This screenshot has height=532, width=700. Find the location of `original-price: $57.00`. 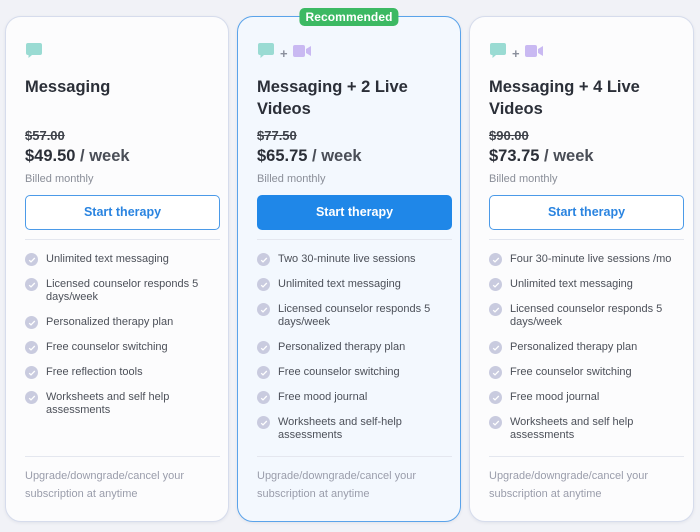

original-price: $57.00 is located at coordinates (45, 135).